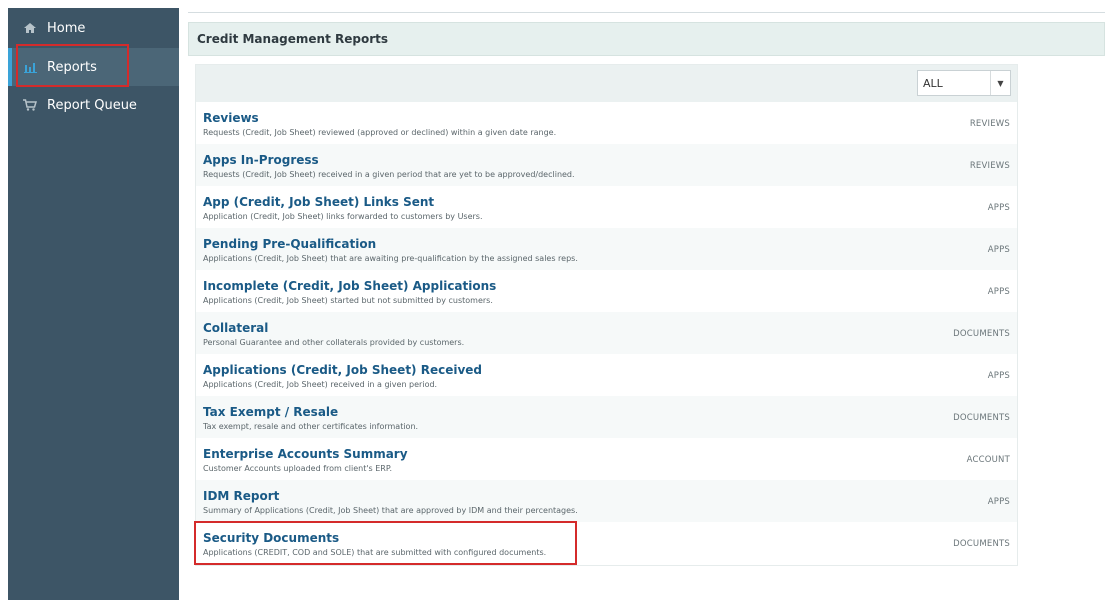 The width and height of the screenshot is (1105, 600). I want to click on report-title: Collateral, so click(610, 328).